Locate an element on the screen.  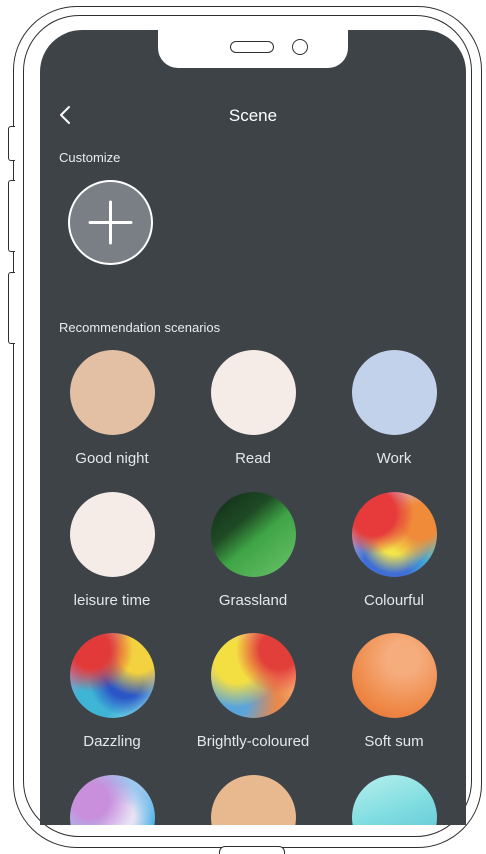
scene-leisure-time: leisure time is located at coordinates (112, 550).